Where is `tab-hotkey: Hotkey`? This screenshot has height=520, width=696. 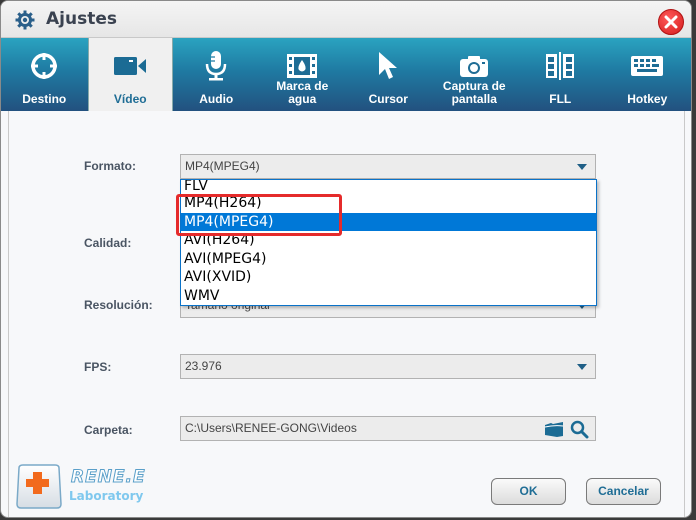 tab-hotkey: Hotkey is located at coordinates (647, 74).